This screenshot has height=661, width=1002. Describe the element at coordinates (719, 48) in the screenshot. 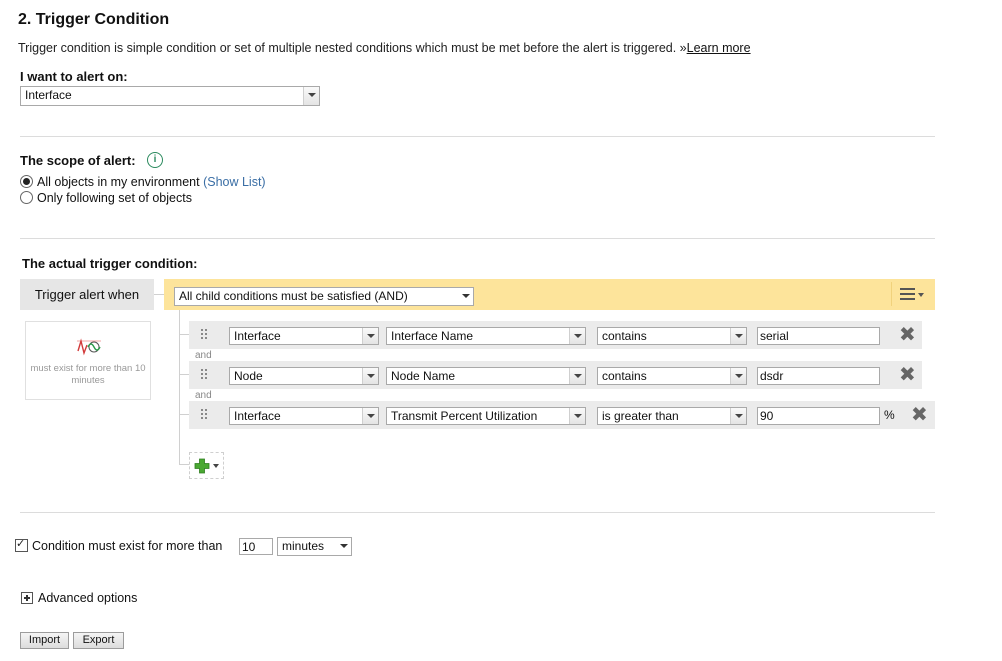

I see `learn-more-link: Learn more` at that location.